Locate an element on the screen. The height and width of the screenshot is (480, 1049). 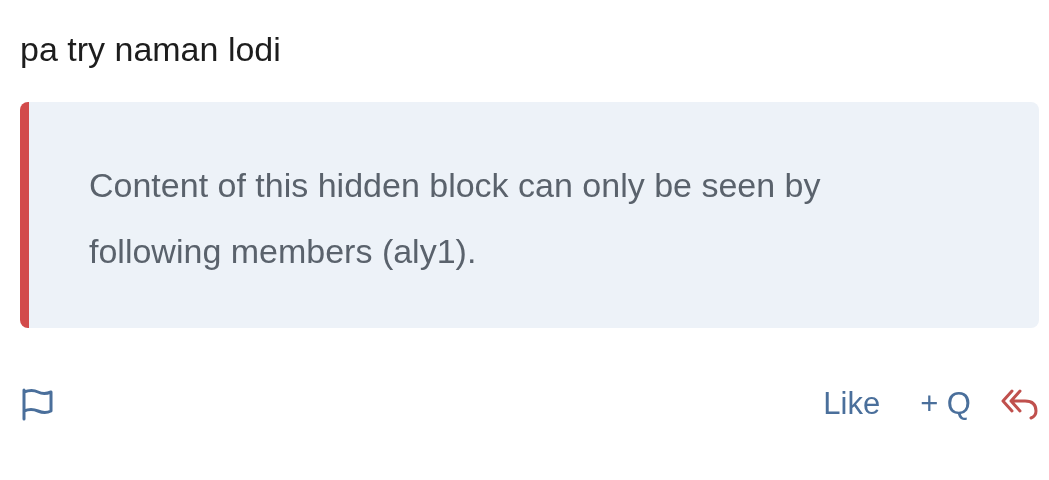
post-text: pa try naman lodi is located at coordinates (151, 49).